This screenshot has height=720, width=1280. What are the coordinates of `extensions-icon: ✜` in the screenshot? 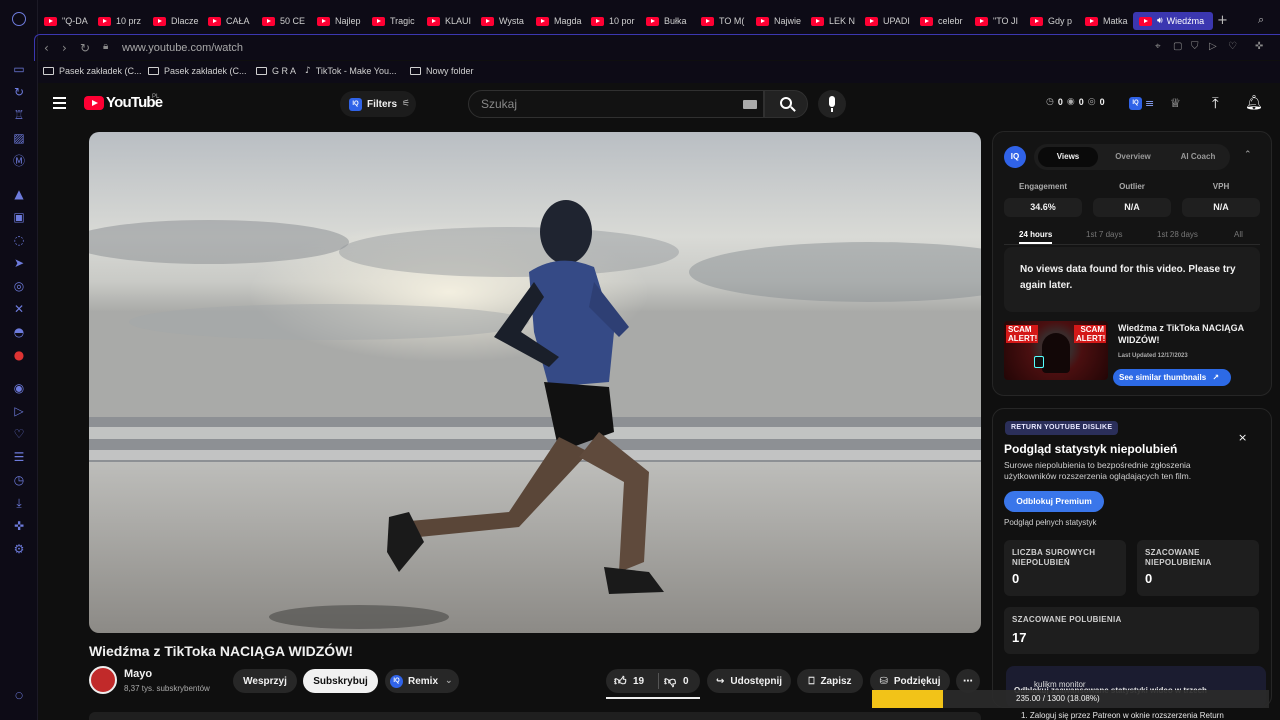 It's located at (1259, 46).